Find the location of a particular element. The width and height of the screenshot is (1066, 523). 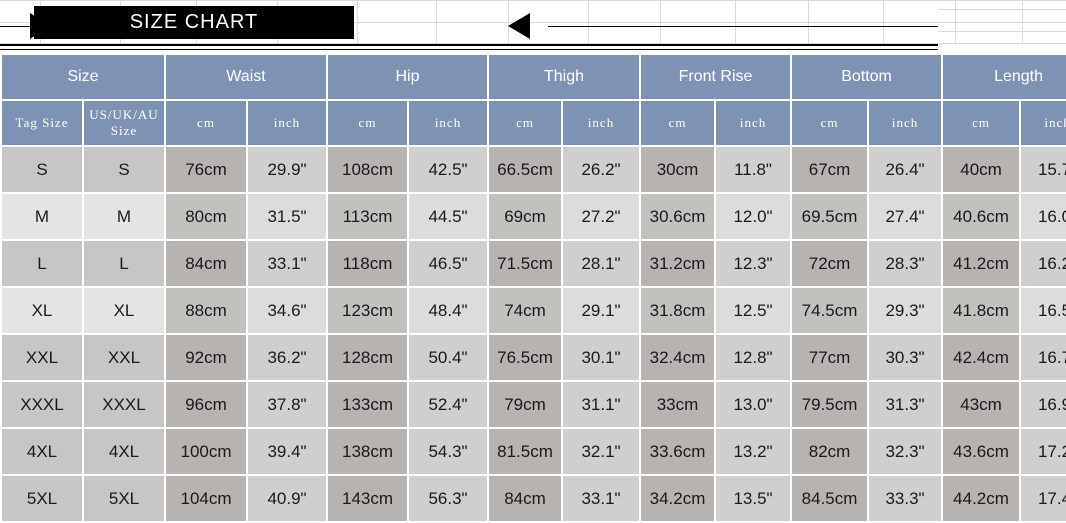

cell-hip-cm: 133cm is located at coordinates (367, 404).